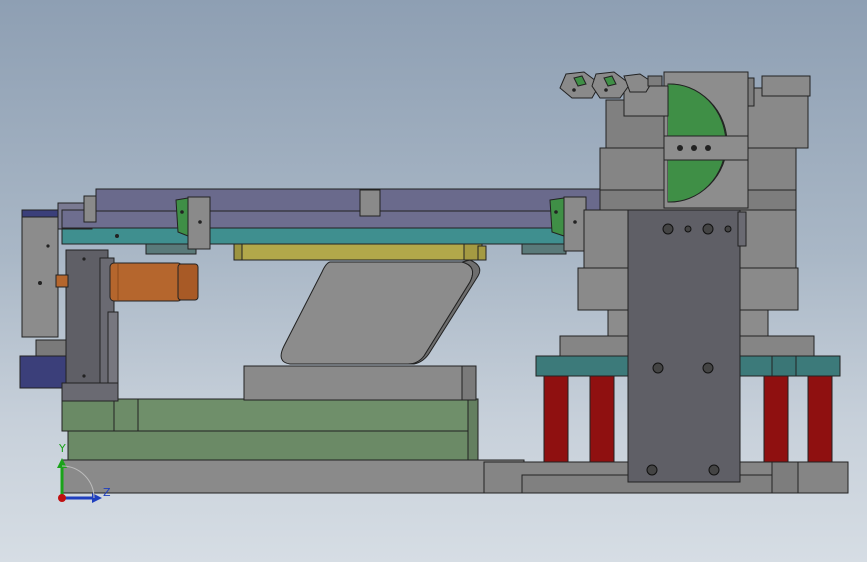  What do you see at coordinates (107, 492) in the screenshot?
I see `z-axis-label: Z` at bounding box center [107, 492].